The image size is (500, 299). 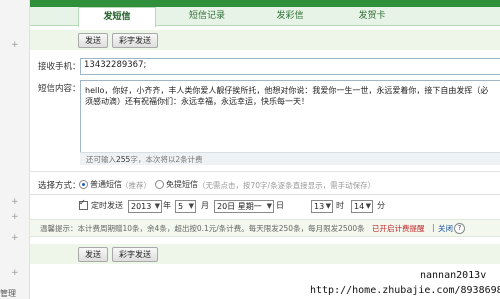 I want to click on help-icon: ?, so click(x=459, y=228).